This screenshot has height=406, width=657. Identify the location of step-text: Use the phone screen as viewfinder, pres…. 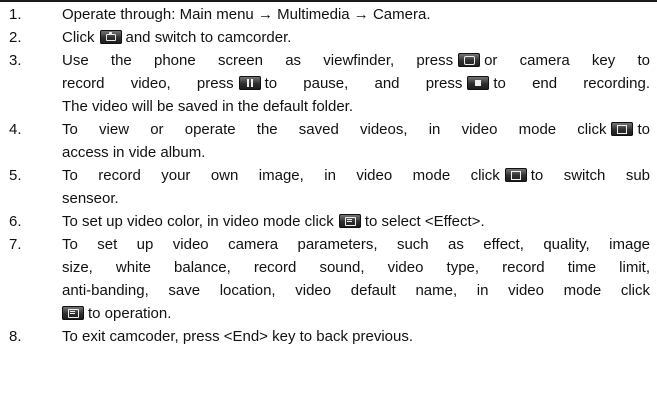
(258, 60).